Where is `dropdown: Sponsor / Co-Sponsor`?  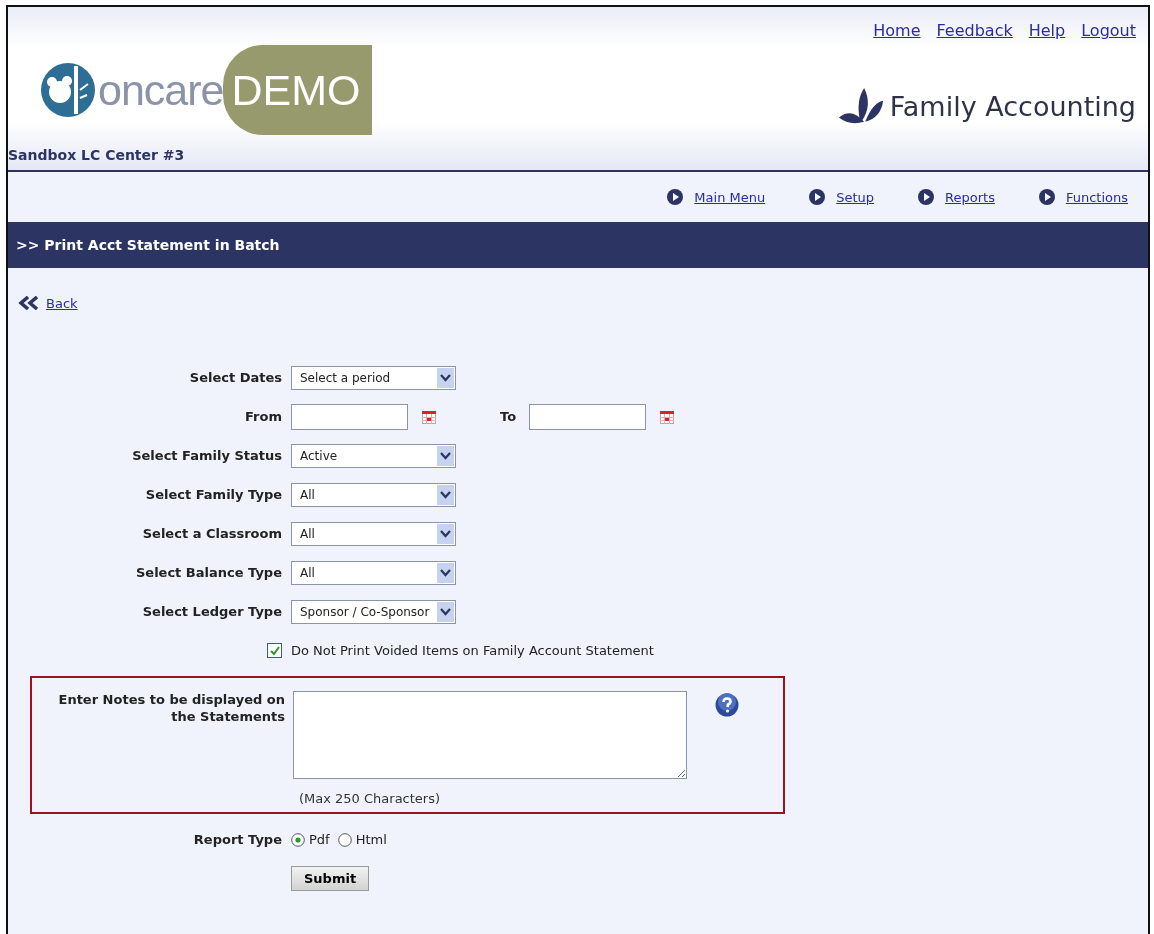
dropdown: Sponsor / Co-Sponsor is located at coordinates (374, 611).